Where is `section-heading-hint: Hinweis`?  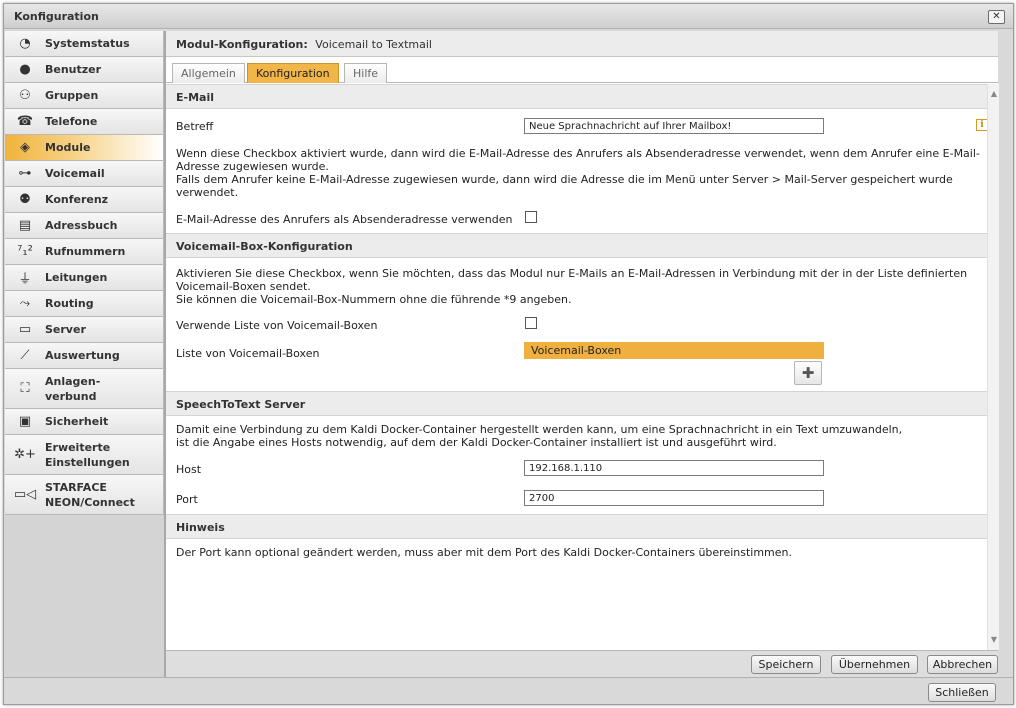
section-heading-hint: Hinweis is located at coordinates (576, 526).